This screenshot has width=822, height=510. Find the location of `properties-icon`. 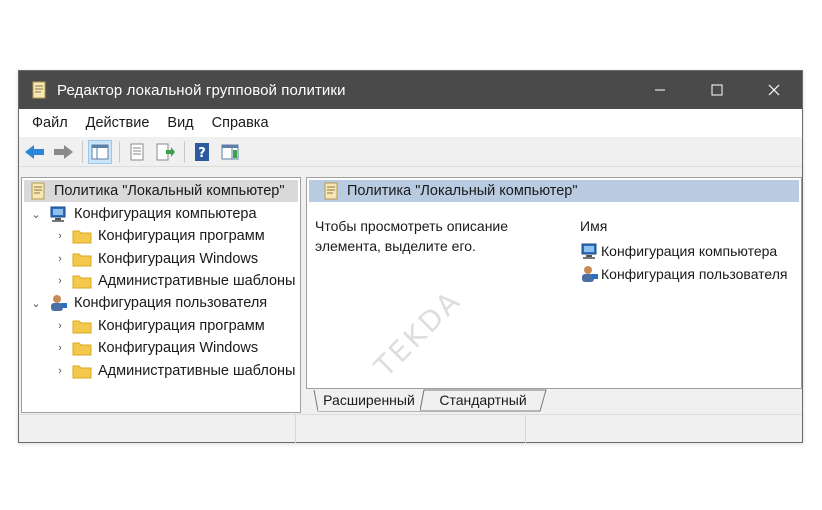

properties-icon is located at coordinates (137, 151).